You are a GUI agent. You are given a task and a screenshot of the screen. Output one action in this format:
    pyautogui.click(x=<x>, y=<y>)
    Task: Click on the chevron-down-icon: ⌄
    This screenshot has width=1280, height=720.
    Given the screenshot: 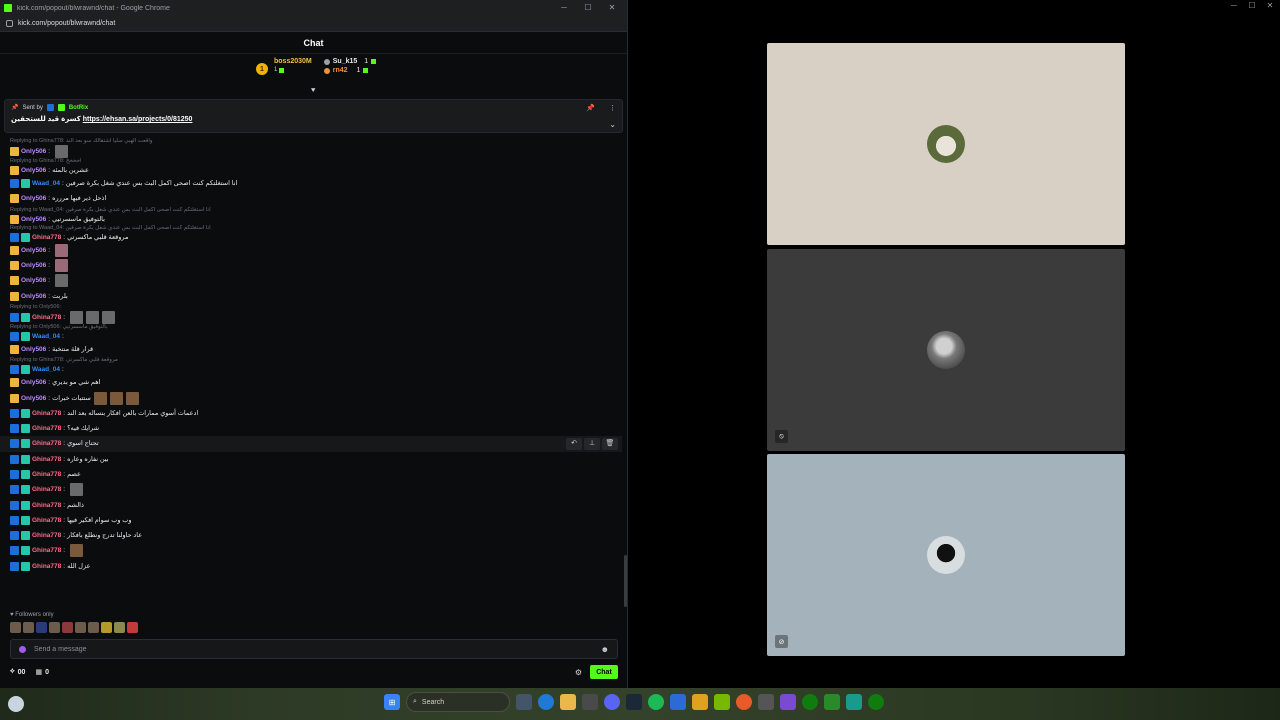 What is the action you would take?
    pyautogui.click(x=612, y=124)
    